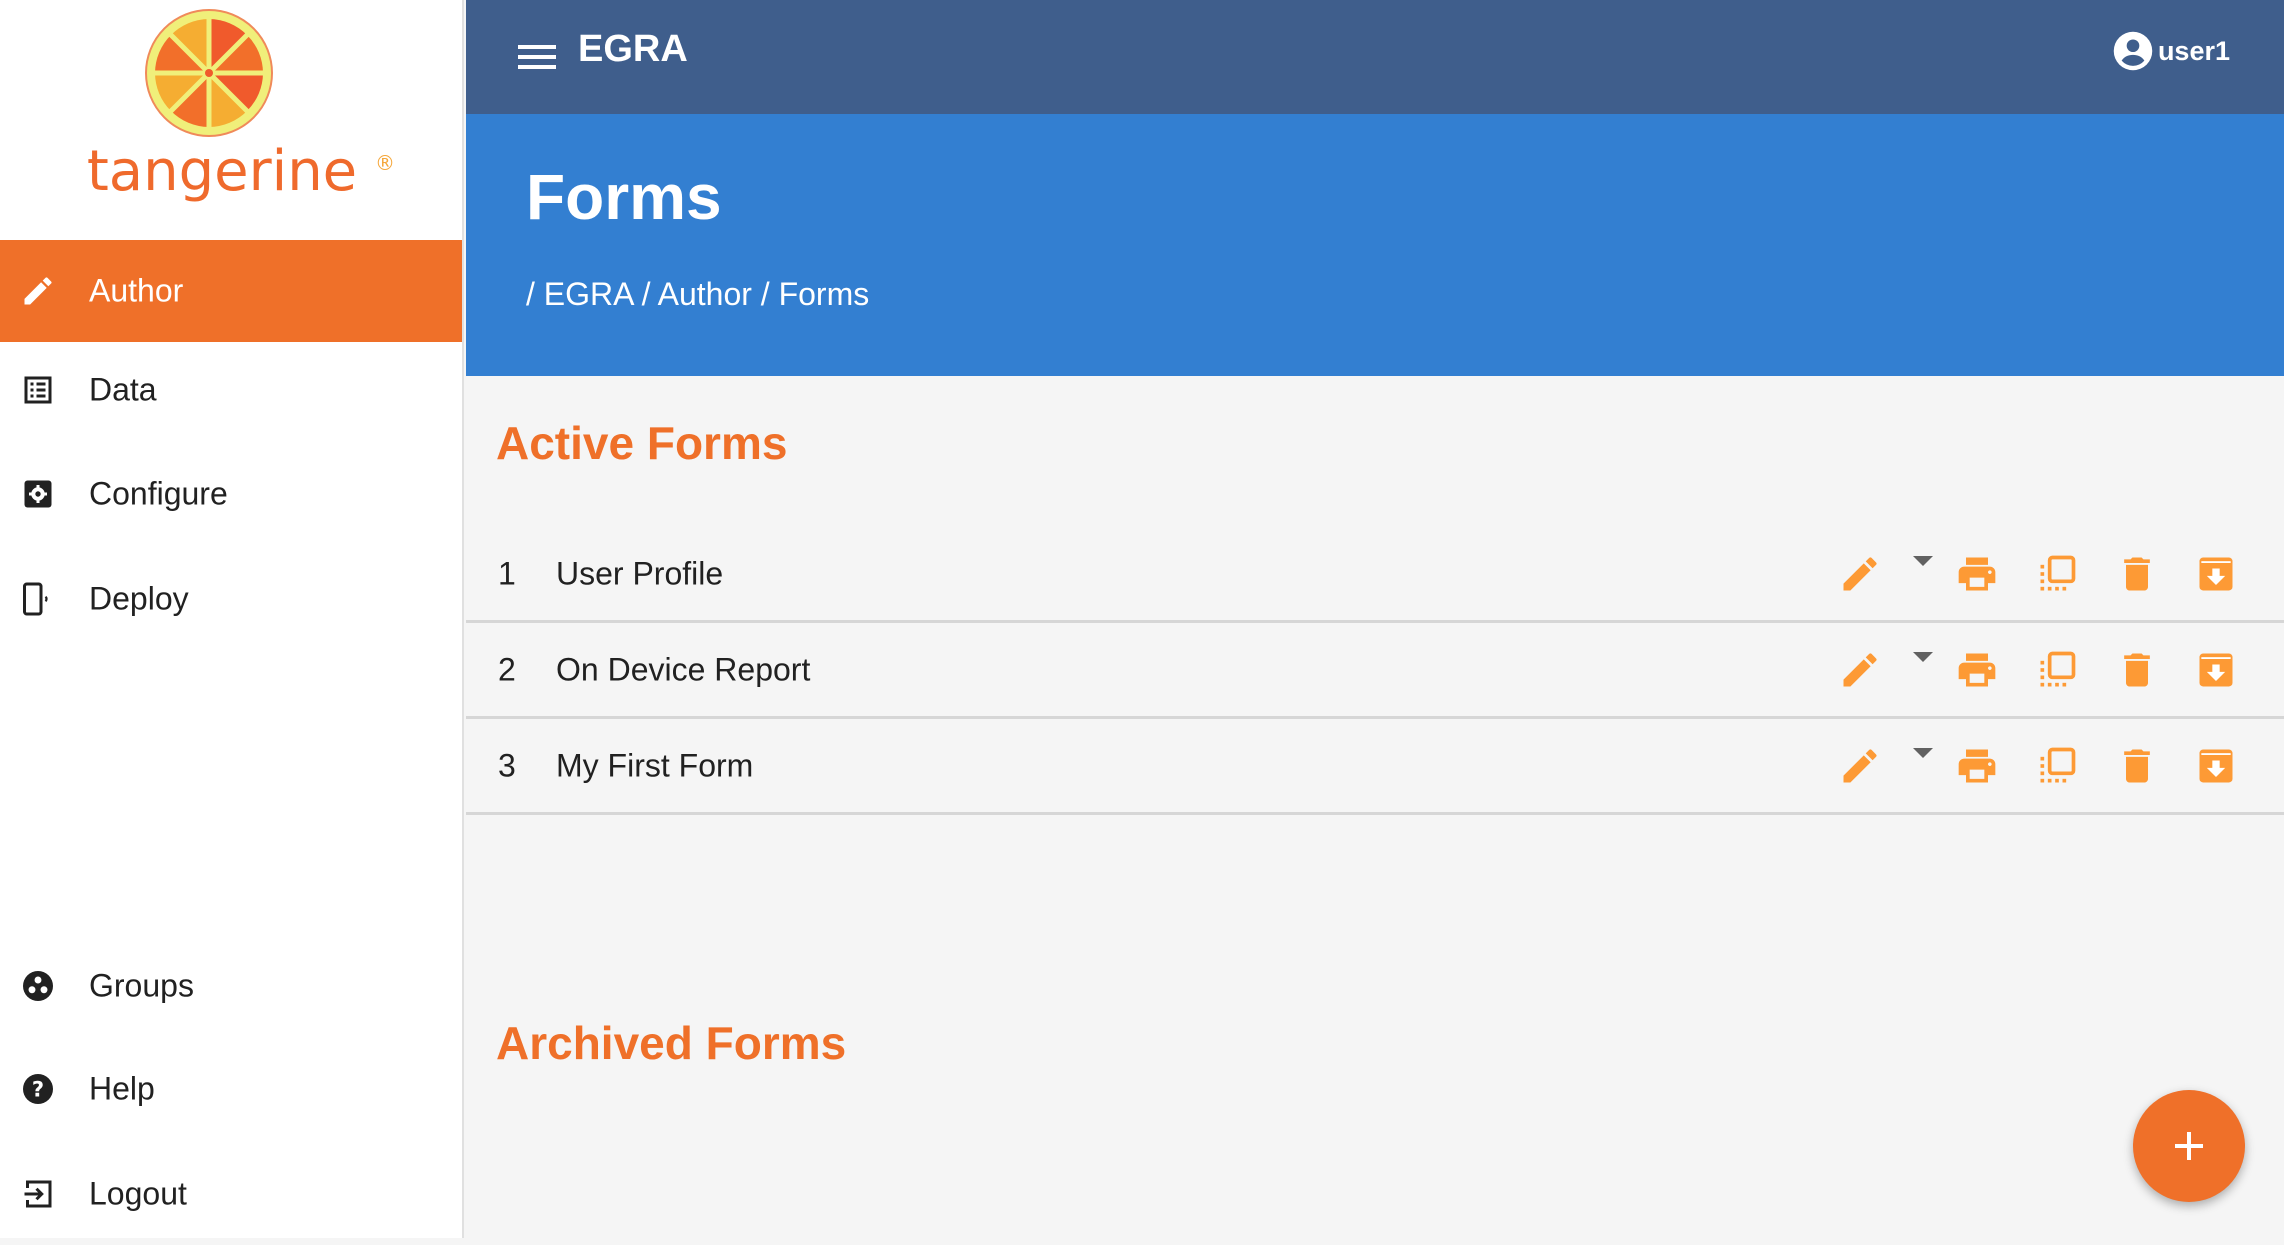 This screenshot has width=2284, height=1245. I want to click on form-row: 1 User Profile, so click(1375, 575).